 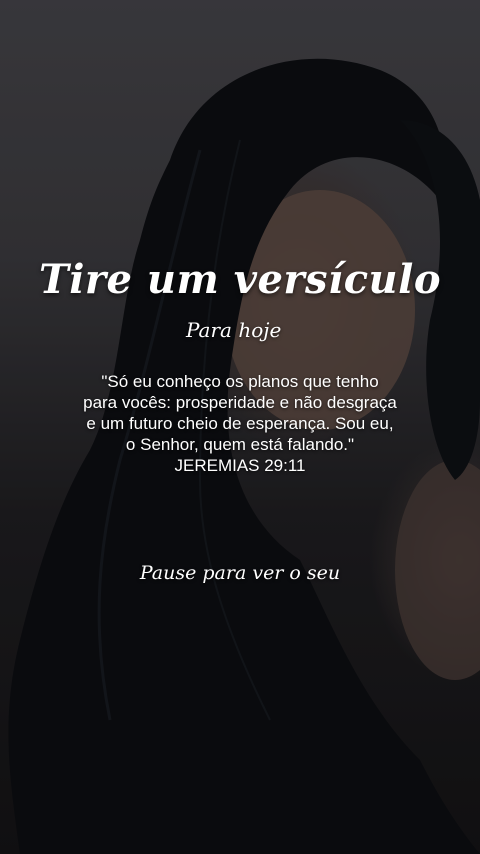 What do you see at coordinates (234, 330) in the screenshot?
I see `subtitle: Para hoje` at bounding box center [234, 330].